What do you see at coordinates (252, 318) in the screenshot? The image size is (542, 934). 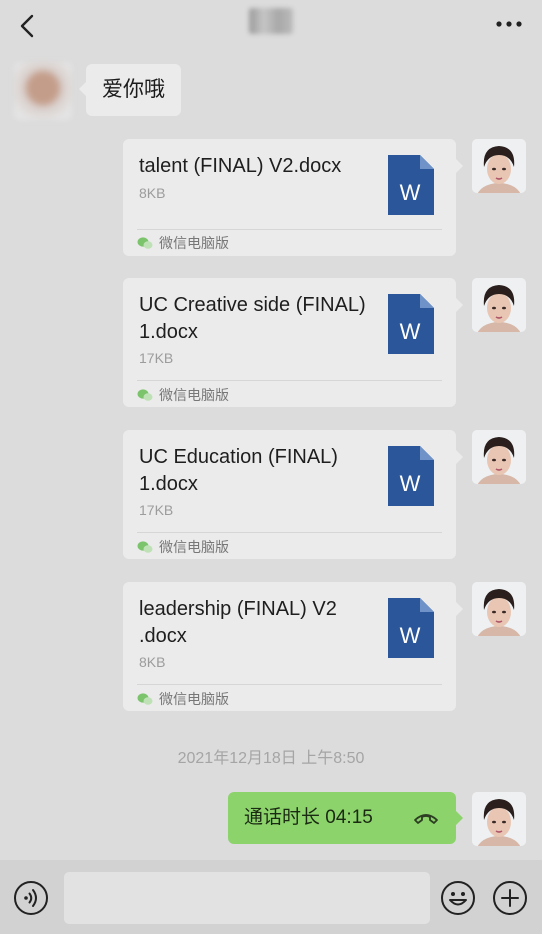 I see `file-name: UC Creative side (FINAL) 1.docx` at bounding box center [252, 318].